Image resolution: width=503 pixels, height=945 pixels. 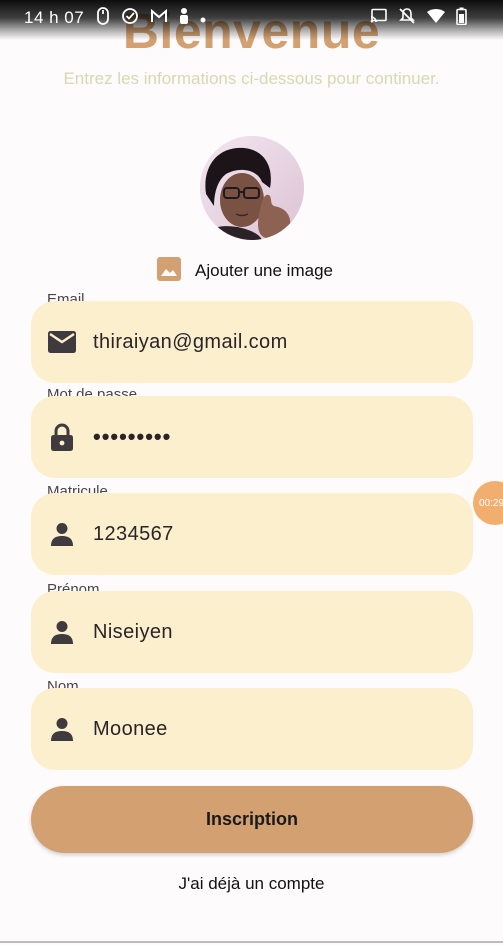 I want to click on gmail-icon, so click(x=159, y=16).